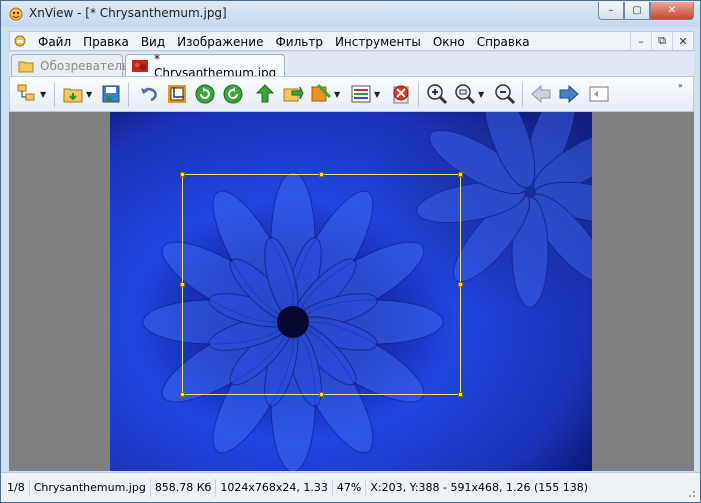 Image resolution: width=701 pixels, height=503 pixels. What do you see at coordinates (465, 94) in the screenshot?
I see `zoom-fit-icon` at bounding box center [465, 94].